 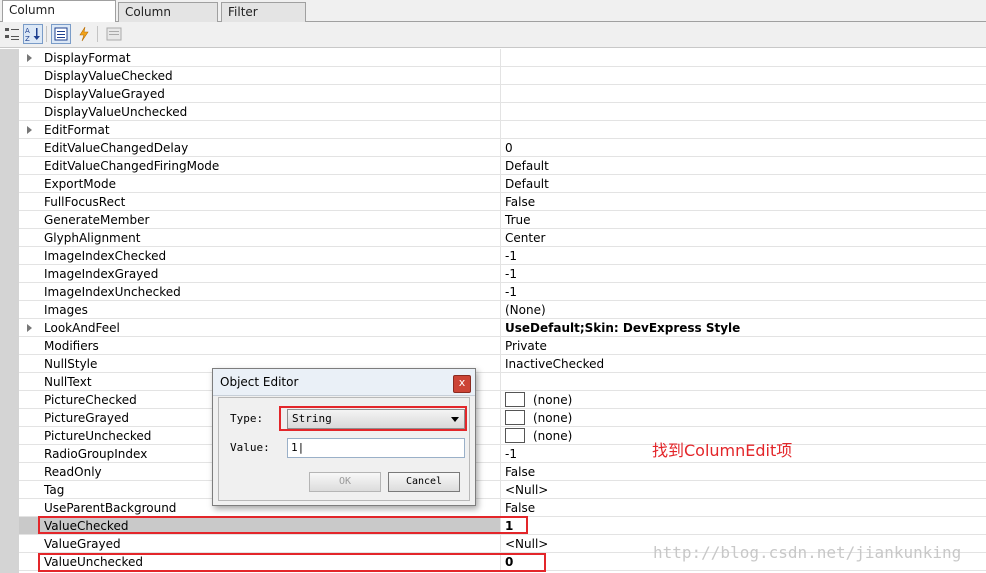 What do you see at coordinates (344, 382) in the screenshot?
I see `dialog-titlebar: Object Editor x` at bounding box center [344, 382].